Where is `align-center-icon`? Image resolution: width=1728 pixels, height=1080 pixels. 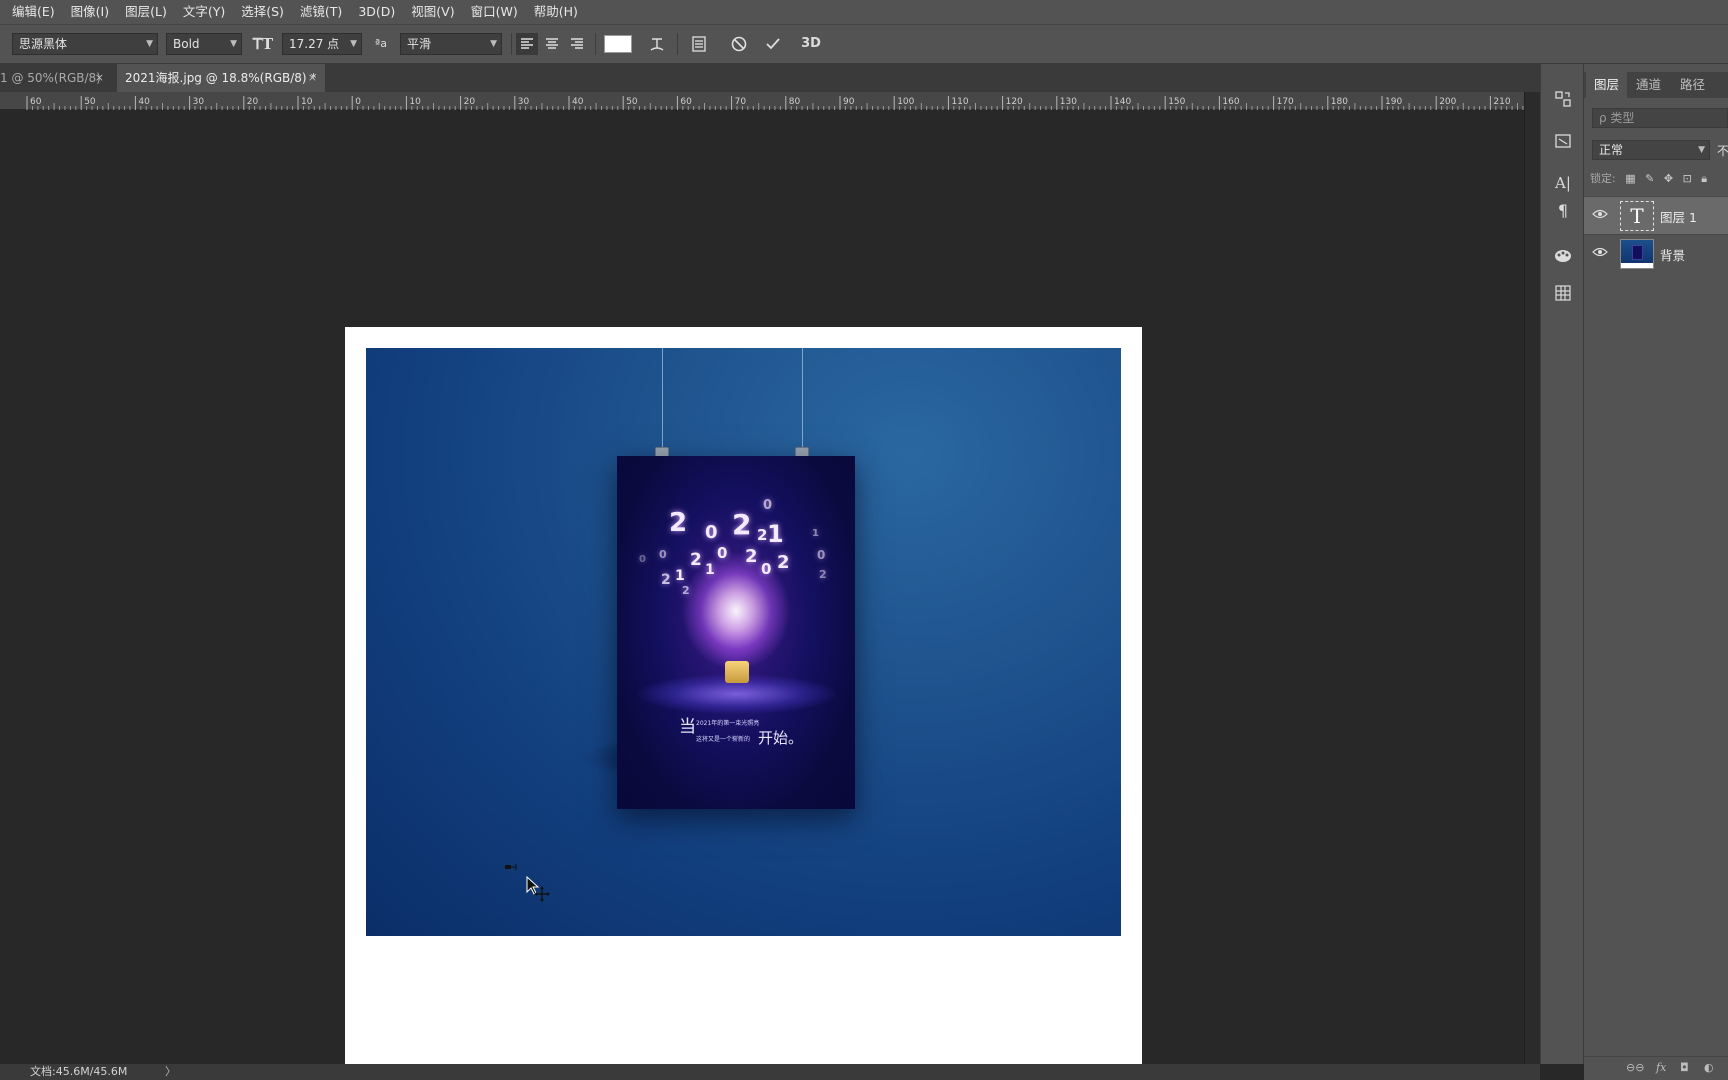 align-center-icon is located at coordinates (552, 43).